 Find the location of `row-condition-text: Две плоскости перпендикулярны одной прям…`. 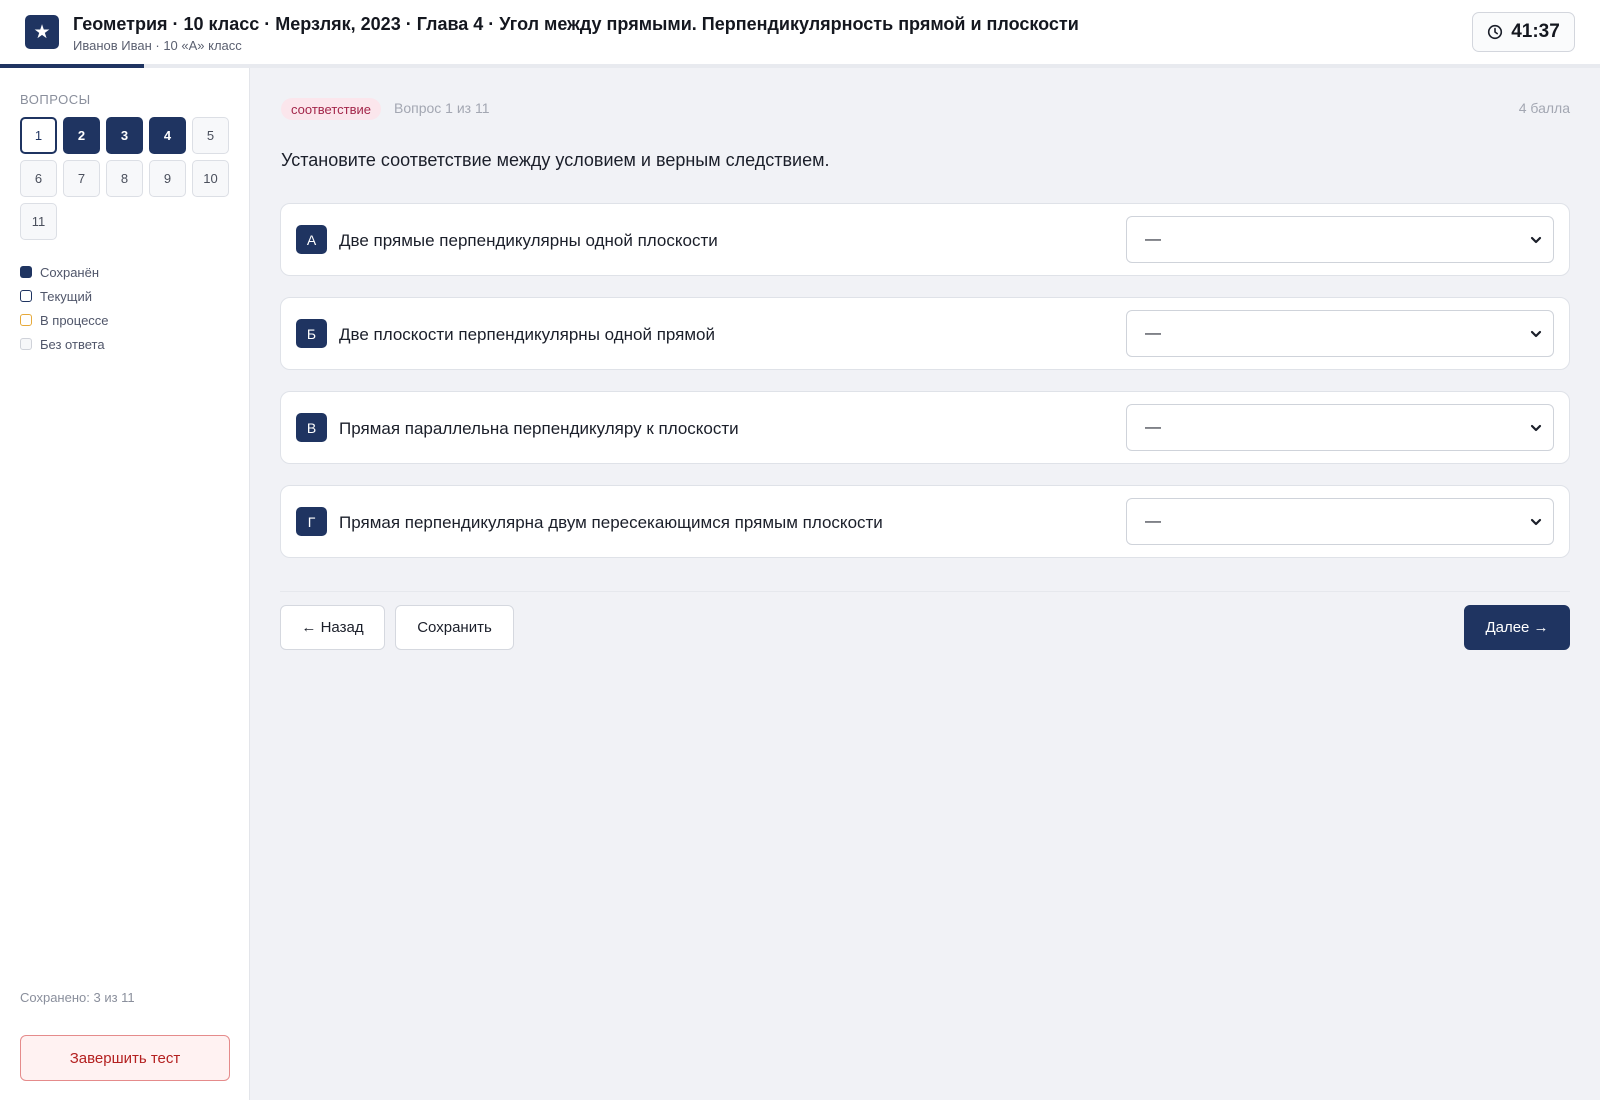

row-condition-text: Две плоскости перпендикулярны одной прям… is located at coordinates (527, 334).